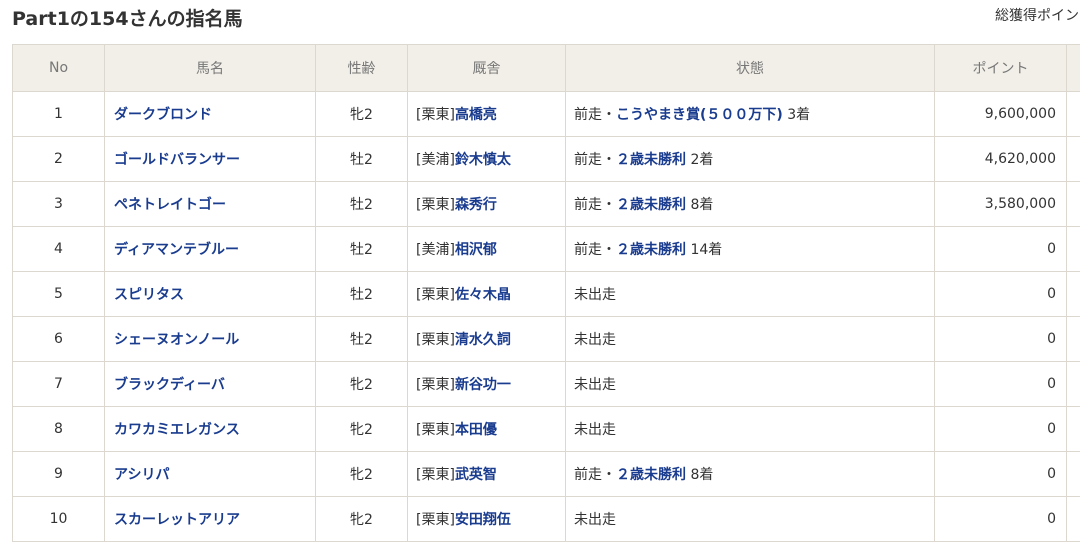 This screenshot has width=1080, height=549. Describe the element at coordinates (1000, 159) in the screenshot. I see `points-value: 4,620,000` at that location.